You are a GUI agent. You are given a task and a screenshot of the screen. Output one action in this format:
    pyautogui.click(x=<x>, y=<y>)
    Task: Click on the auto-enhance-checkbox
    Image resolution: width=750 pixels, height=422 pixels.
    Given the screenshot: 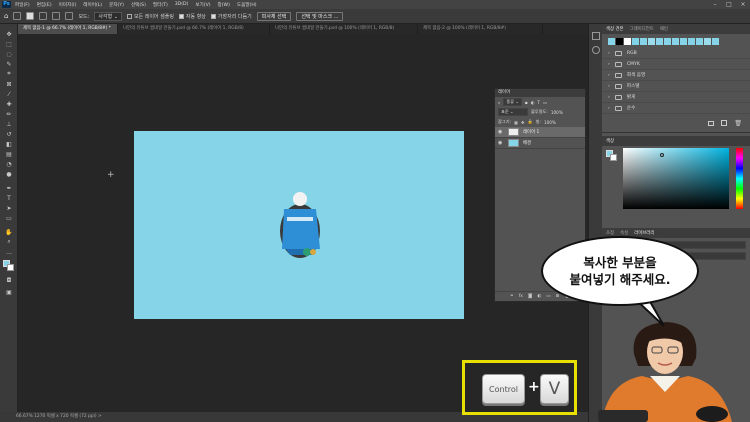 What is the action you would take?
    pyautogui.click(x=181, y=16)
    